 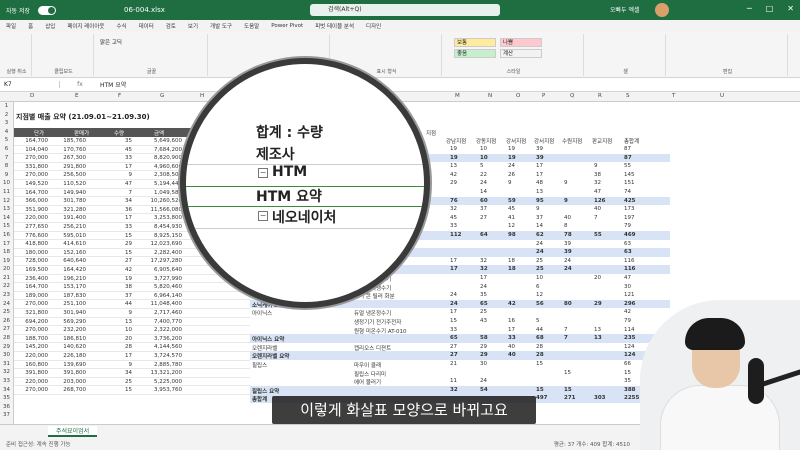 What do you see at coordinates (162, 304) in the screenshot?
I see `table-cell: 11,048,400` at bounding box center [162, 304].